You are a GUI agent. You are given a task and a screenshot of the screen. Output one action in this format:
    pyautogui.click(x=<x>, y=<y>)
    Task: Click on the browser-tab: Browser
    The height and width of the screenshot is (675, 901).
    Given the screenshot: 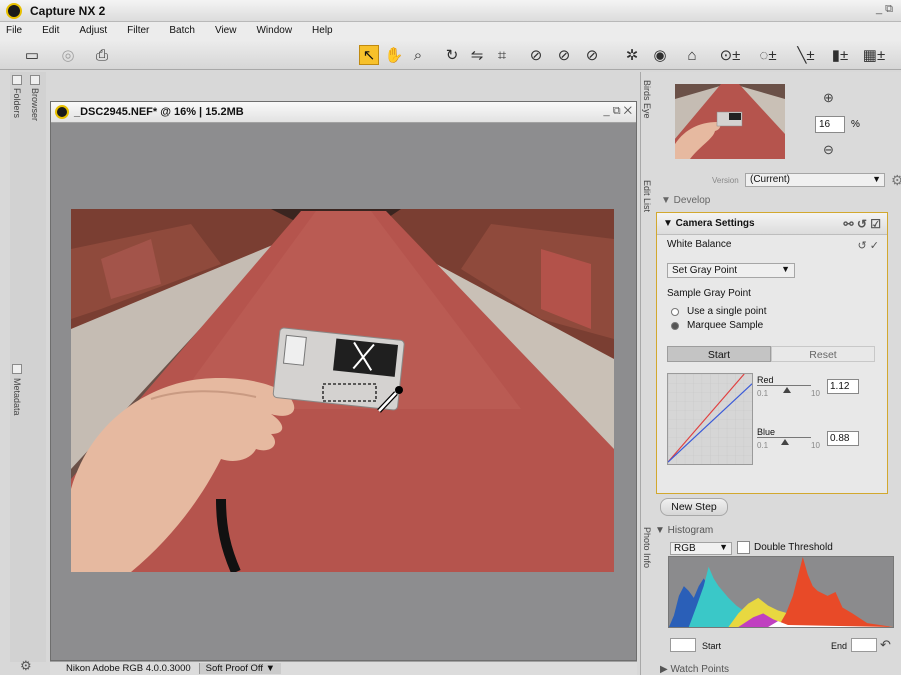 What is the action you would take?
    pyautogui.click(x=35, y=104)
    